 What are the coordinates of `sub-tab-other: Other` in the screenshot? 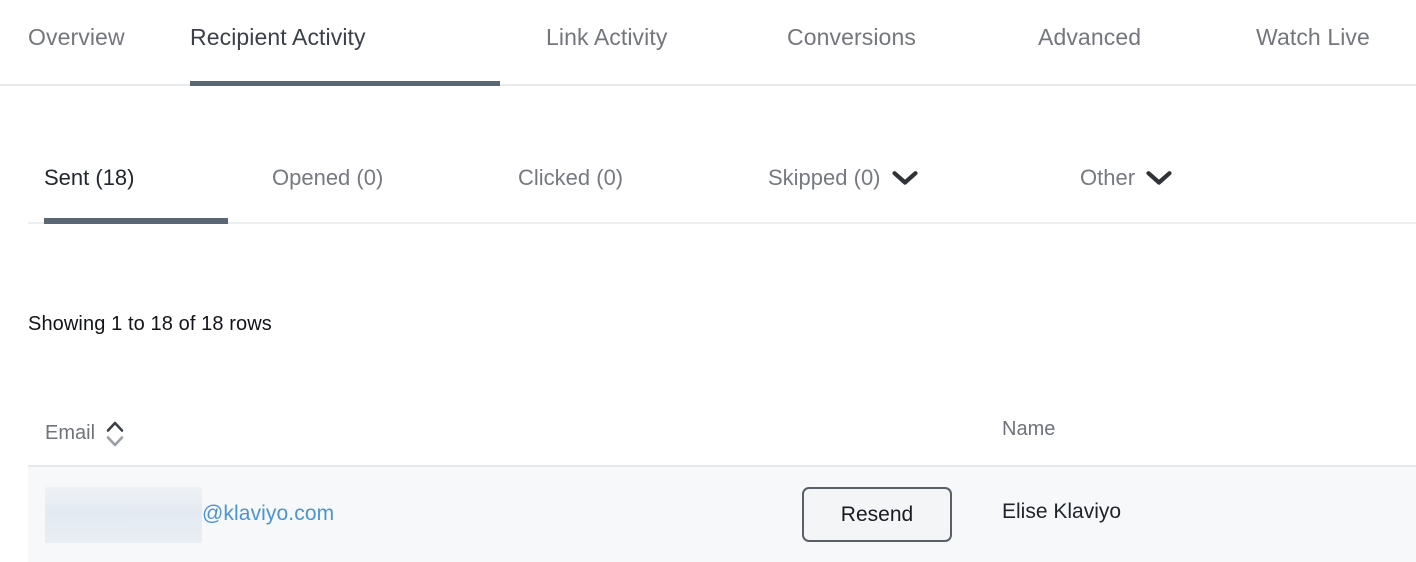 It's located at (1155, 186).